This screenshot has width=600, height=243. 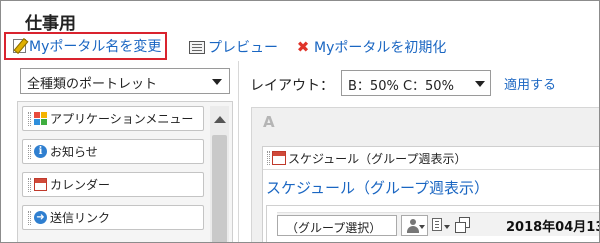 What do you see at coordinates (40, 118) in the screenshot?
I see `app-grid-icon` at bounding box center [40, 118].